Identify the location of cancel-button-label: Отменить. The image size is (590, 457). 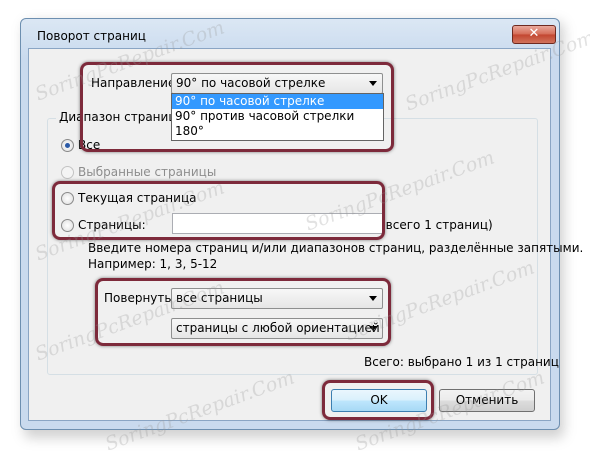
(487, 400).